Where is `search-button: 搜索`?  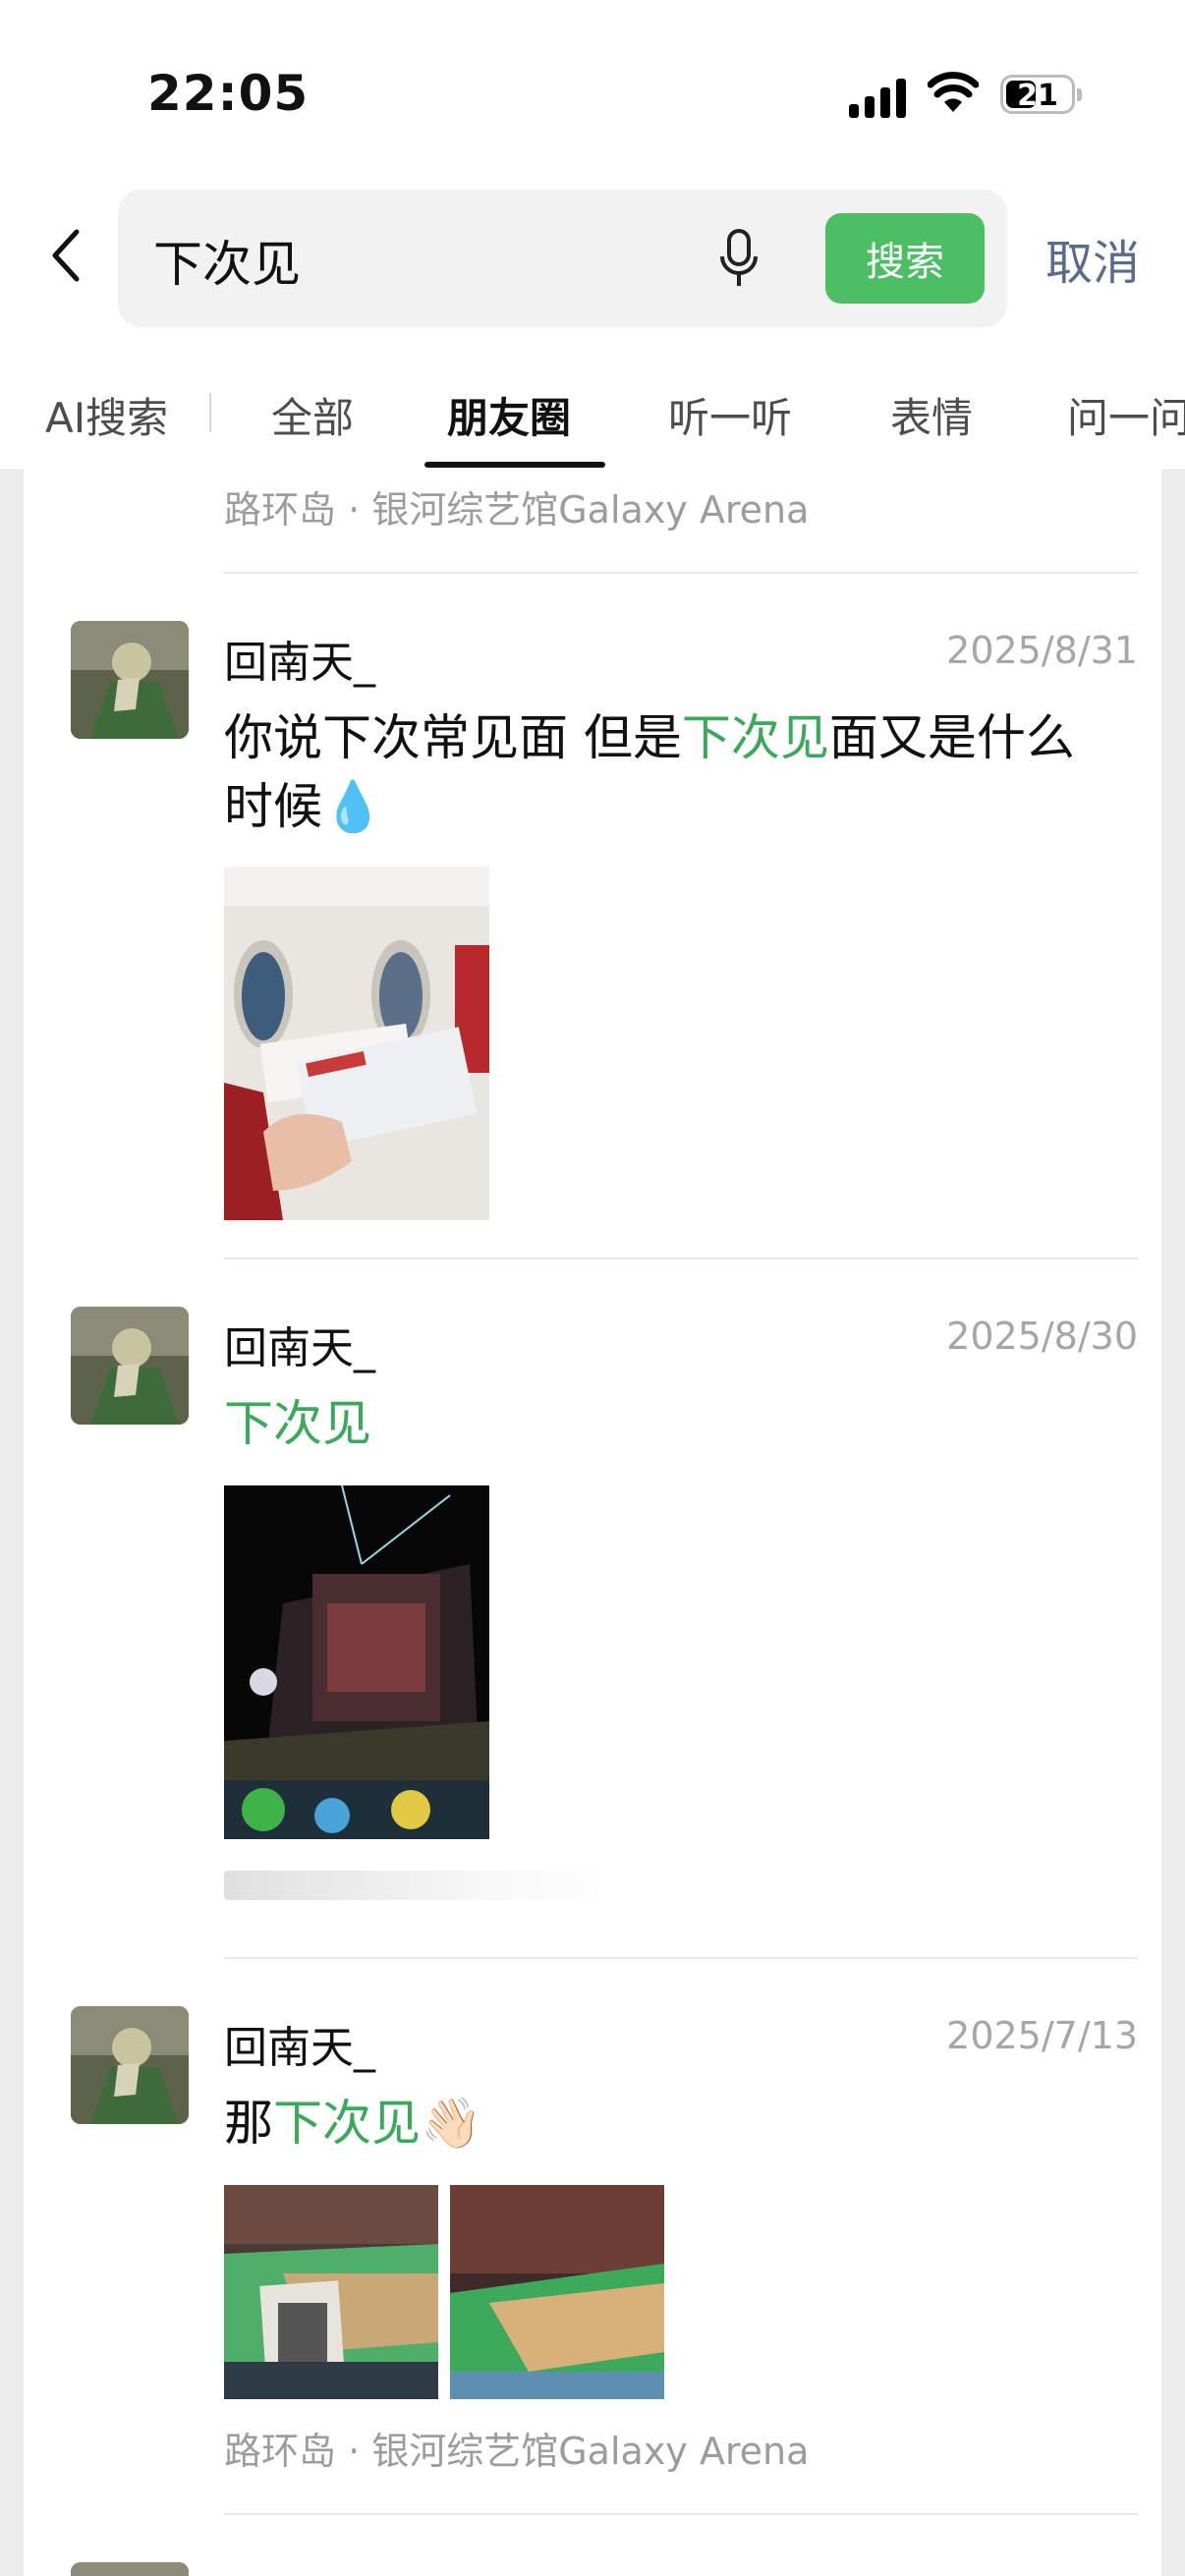
search-button: 搜索 is located at coordinates (905, 258).